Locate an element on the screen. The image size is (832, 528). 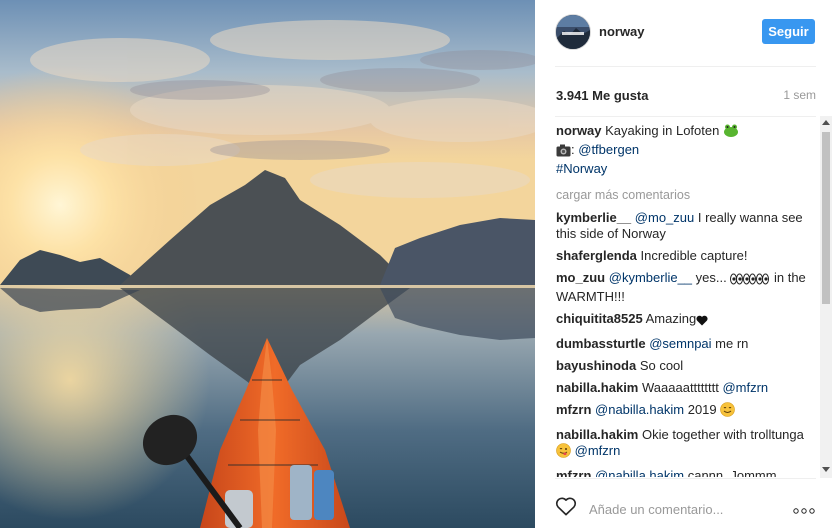
comment-item: mfzrn @nabilla.hakim cannn. Jommm is located at coordinates (688, 472).